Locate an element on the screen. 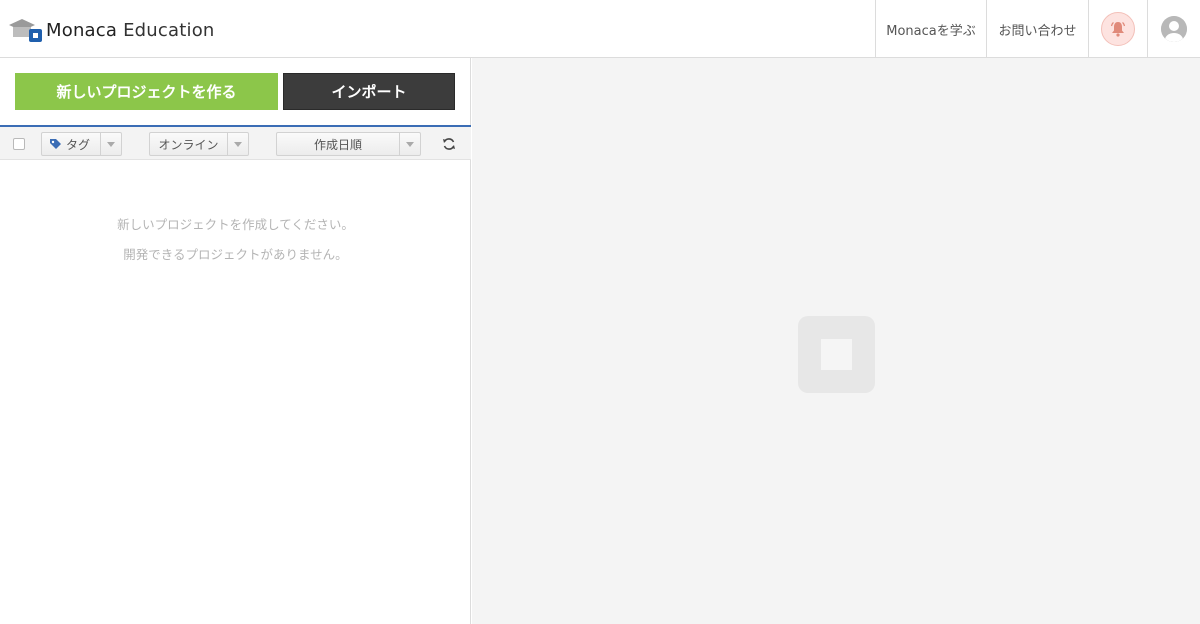 This screenshot has height=624, width=1200. user-menu-button is located at coordinates (1173, 29).